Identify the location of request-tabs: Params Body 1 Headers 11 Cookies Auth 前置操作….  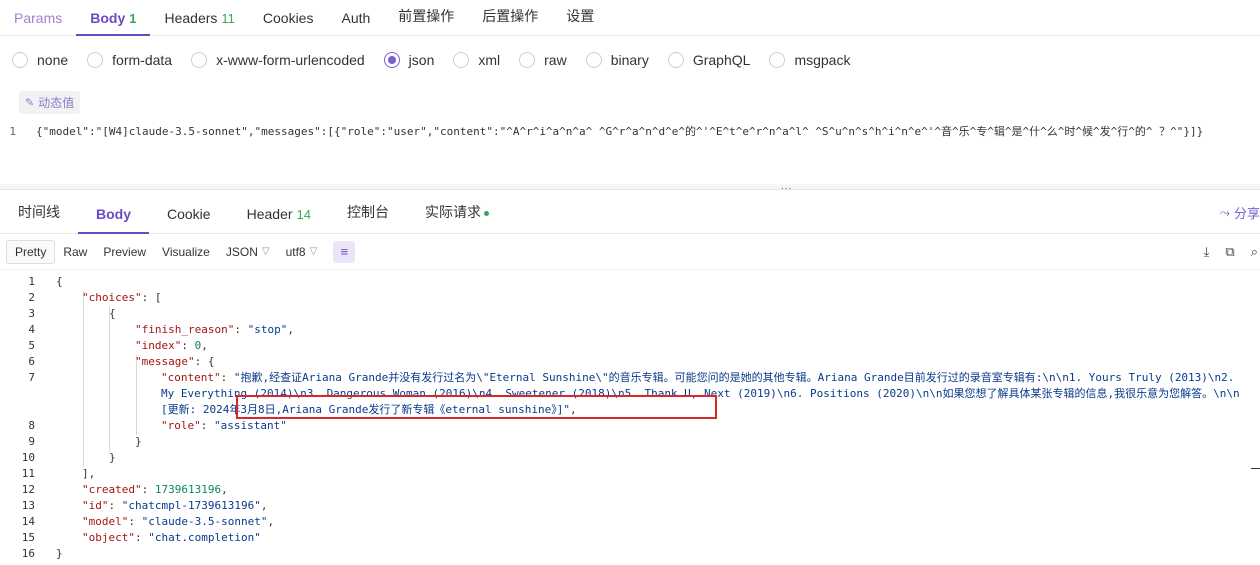
(630, 18).